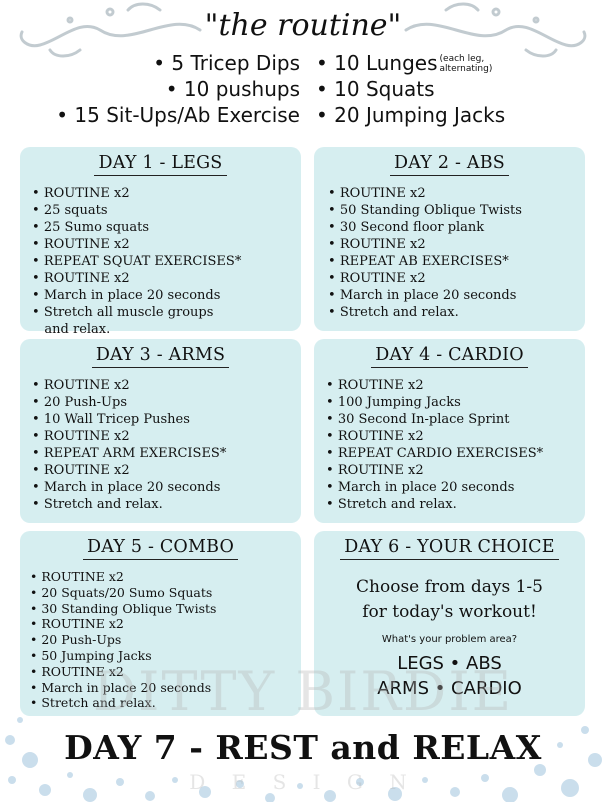  I want to click on routine-item: 10 pushups, so click(178, 89).